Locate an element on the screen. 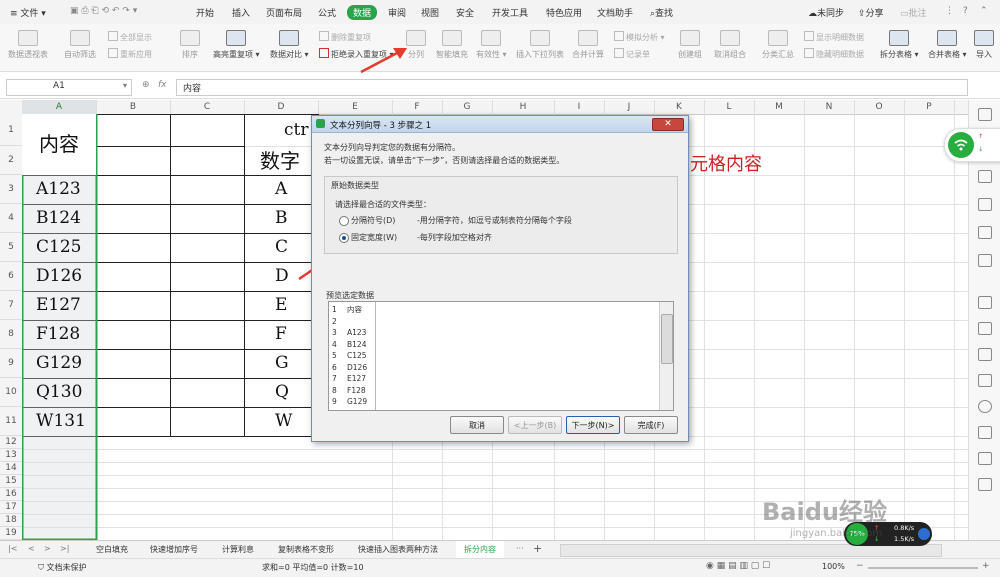 The image size is (1000, 577). cell-d2: 数字 is located at coordinates (280, 161).